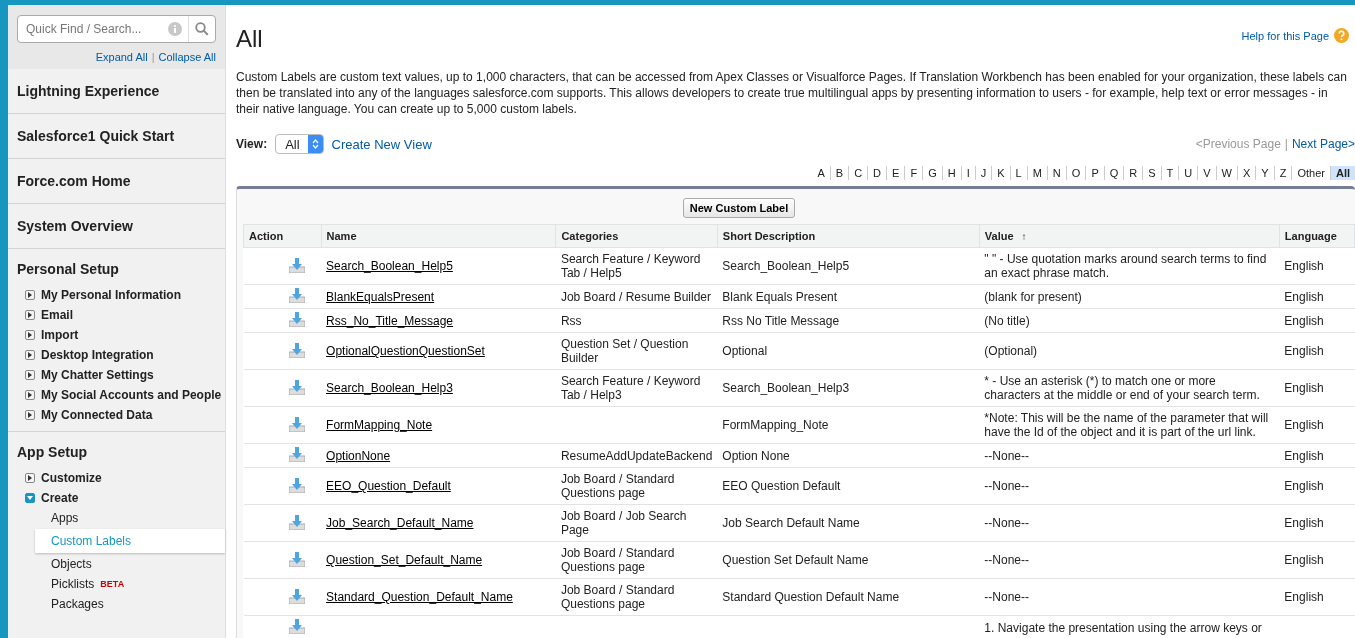 This screenshot has width=1355, height=638. Describe the element at coordinates (1341, 35) in the screenshot. I see `help-icon` at that location.